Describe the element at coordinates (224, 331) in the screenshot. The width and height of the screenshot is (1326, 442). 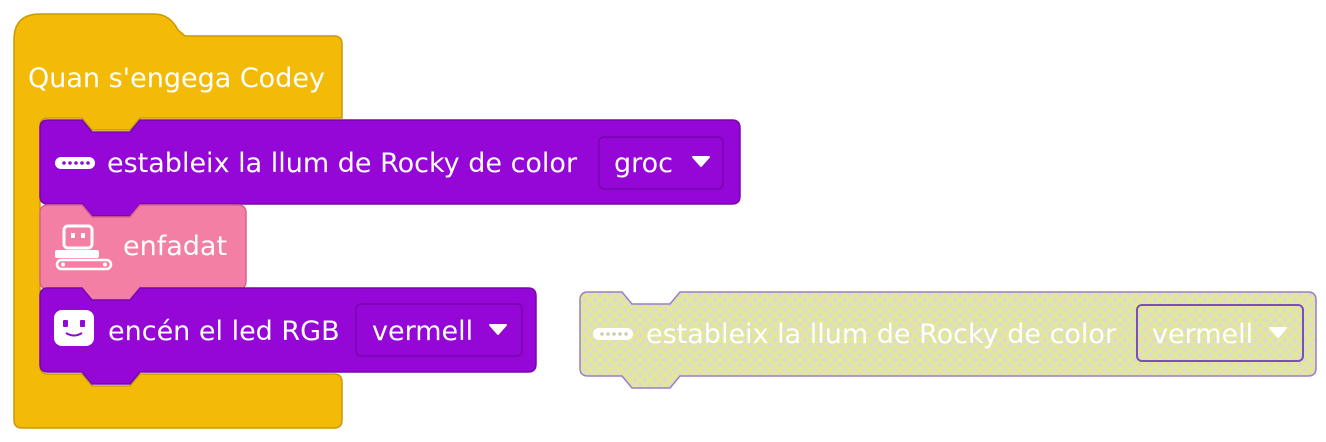
I see `block-label: encén el led RGB` at that location.